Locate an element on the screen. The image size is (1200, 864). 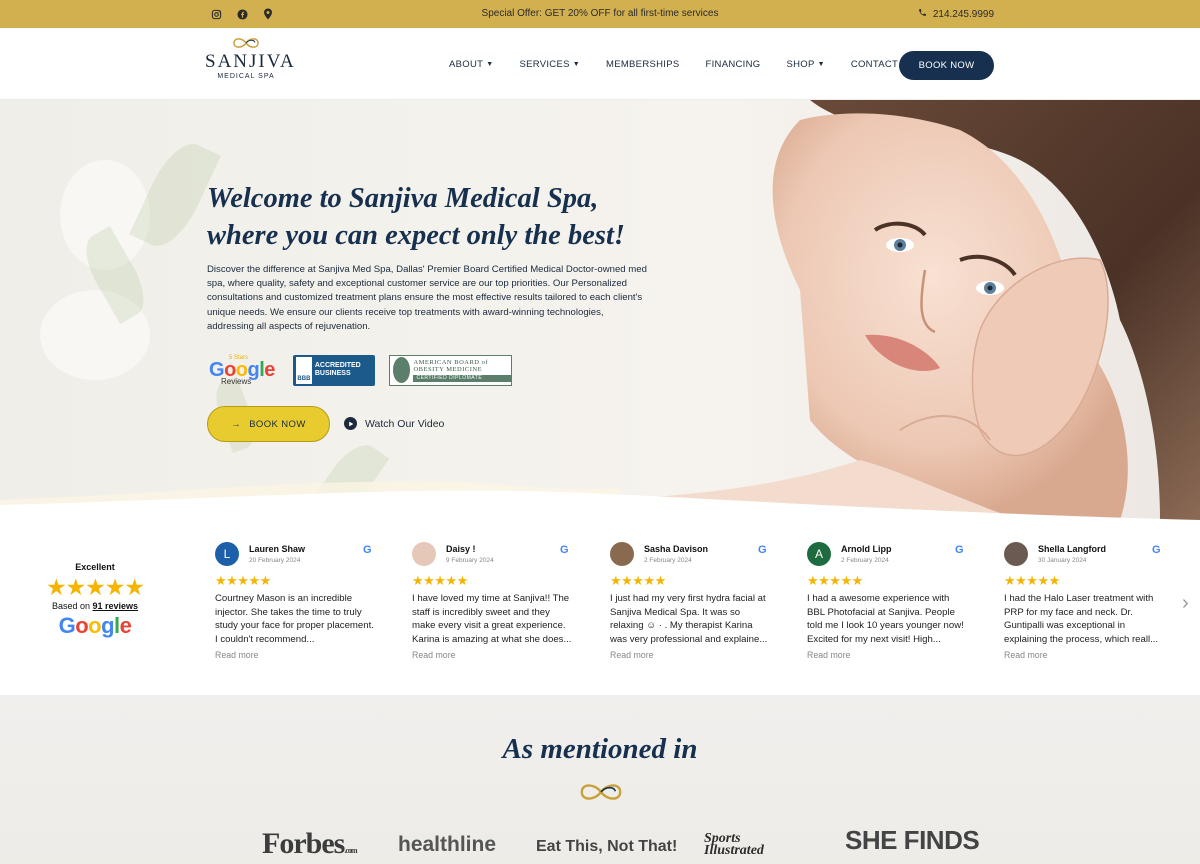
board-badge-text: AMERICAN BOARD of OBESITY MEDICINE is located at coordinates (451, 365).